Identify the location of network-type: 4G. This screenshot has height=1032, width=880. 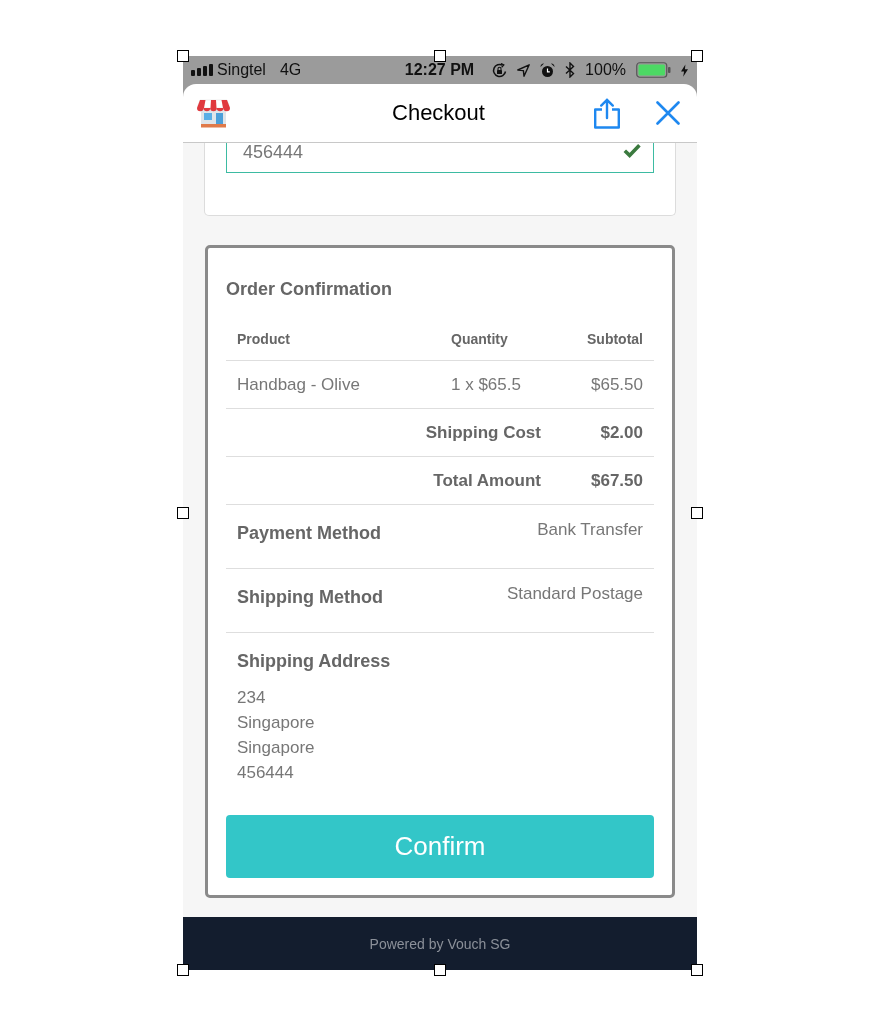
(290, 70).